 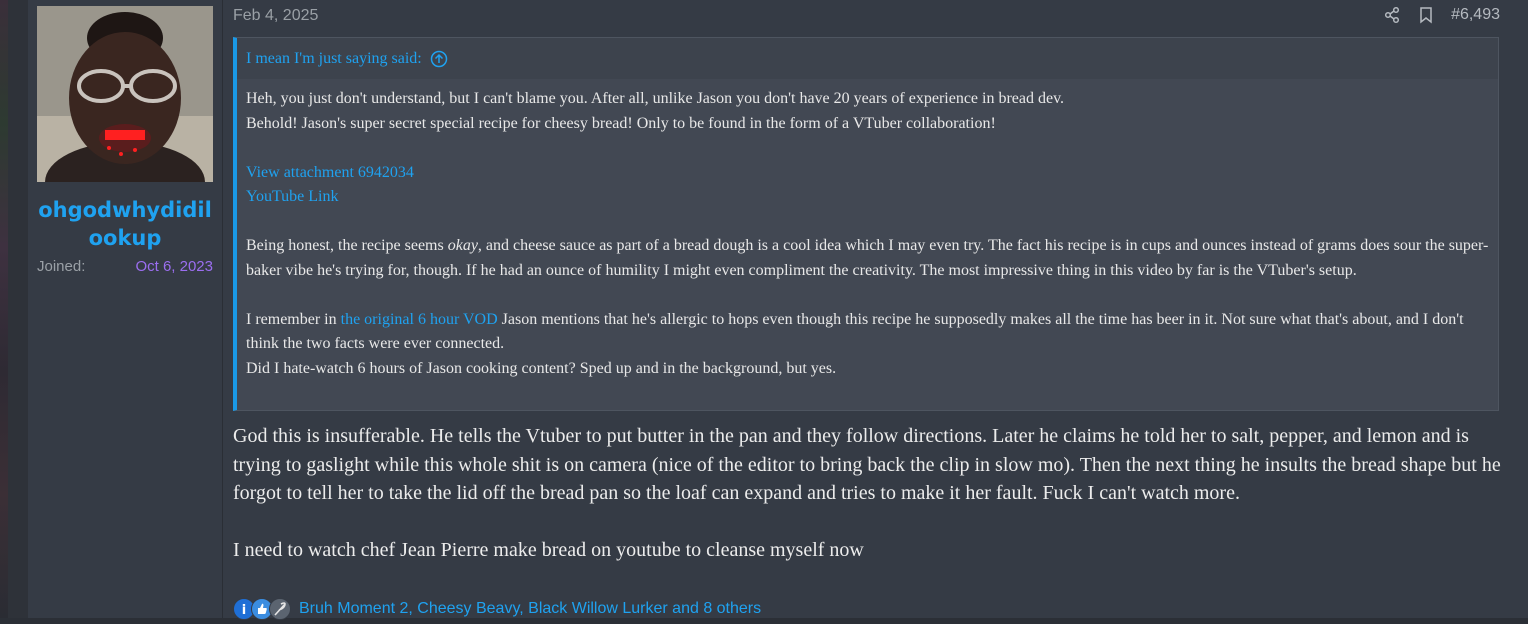 What do you see at coordinates (174, 266) in the screenshot?
I see `joined-date: Oct 6, 2023` at bounding box center [174, 266].